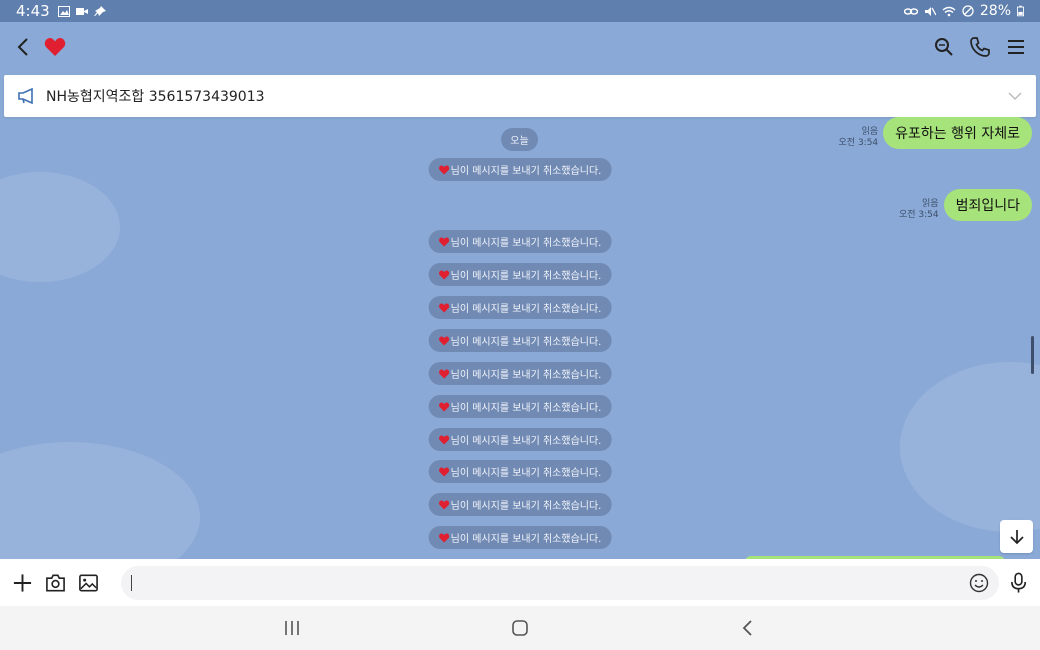 Image resolution: width=1040 pixels, height=650 pixels. Describe the element at coordinates (979, 583) in the screenshot. I see `emoji-icon` at that location.